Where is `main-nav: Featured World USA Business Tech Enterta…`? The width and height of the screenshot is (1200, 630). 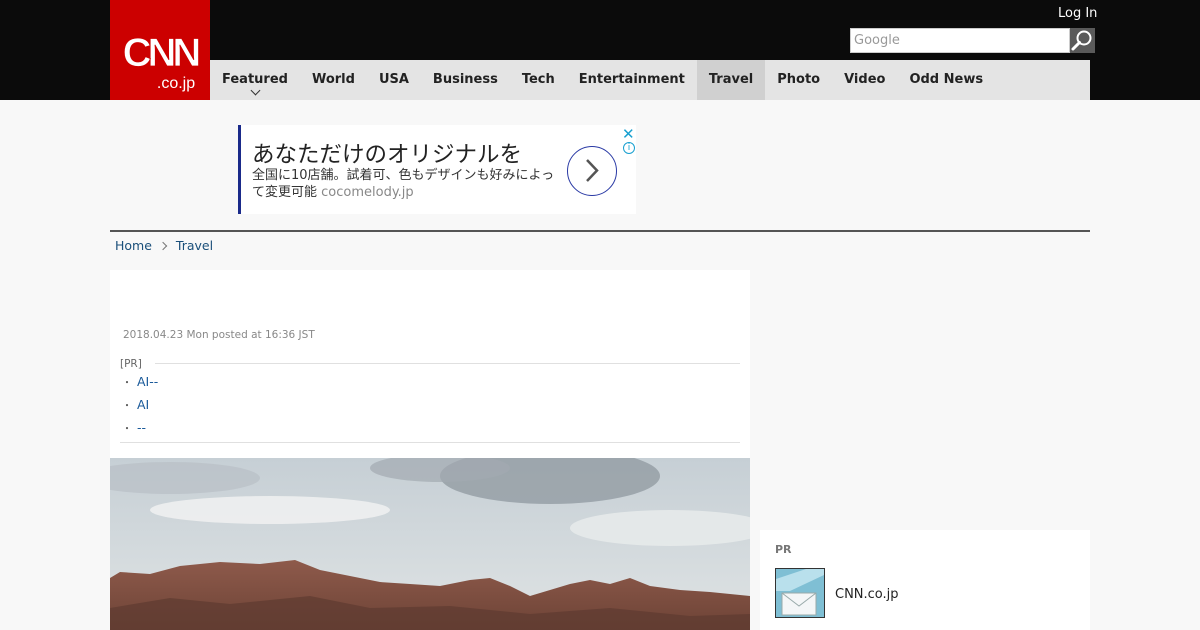 main-nav: Featured World USA Business Tech Enterta… is located at coordinates (650, 80).